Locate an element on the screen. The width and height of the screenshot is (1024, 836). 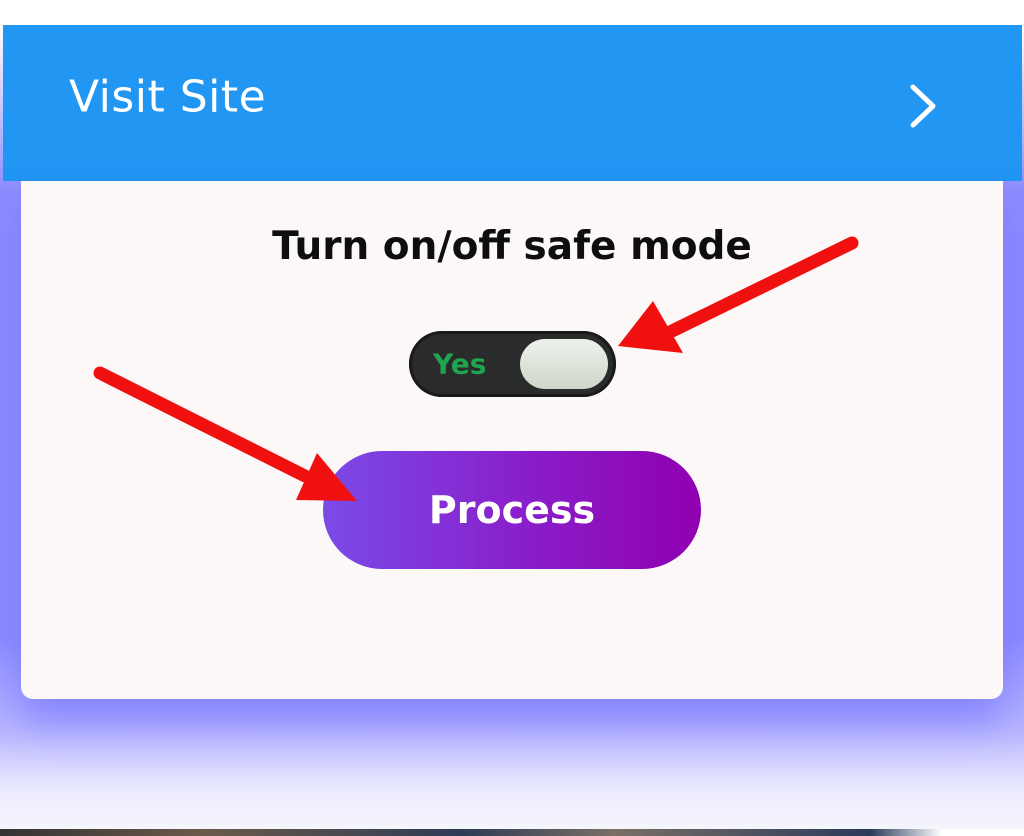
process-button-label: Process is located at coordinates (512, 510).